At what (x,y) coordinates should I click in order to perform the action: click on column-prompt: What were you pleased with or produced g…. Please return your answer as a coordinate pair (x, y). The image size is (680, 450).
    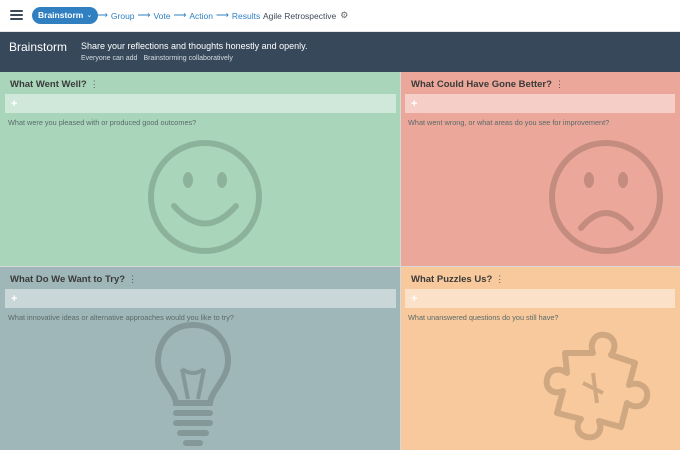
    Looking at the image, I should click on (102, 122).